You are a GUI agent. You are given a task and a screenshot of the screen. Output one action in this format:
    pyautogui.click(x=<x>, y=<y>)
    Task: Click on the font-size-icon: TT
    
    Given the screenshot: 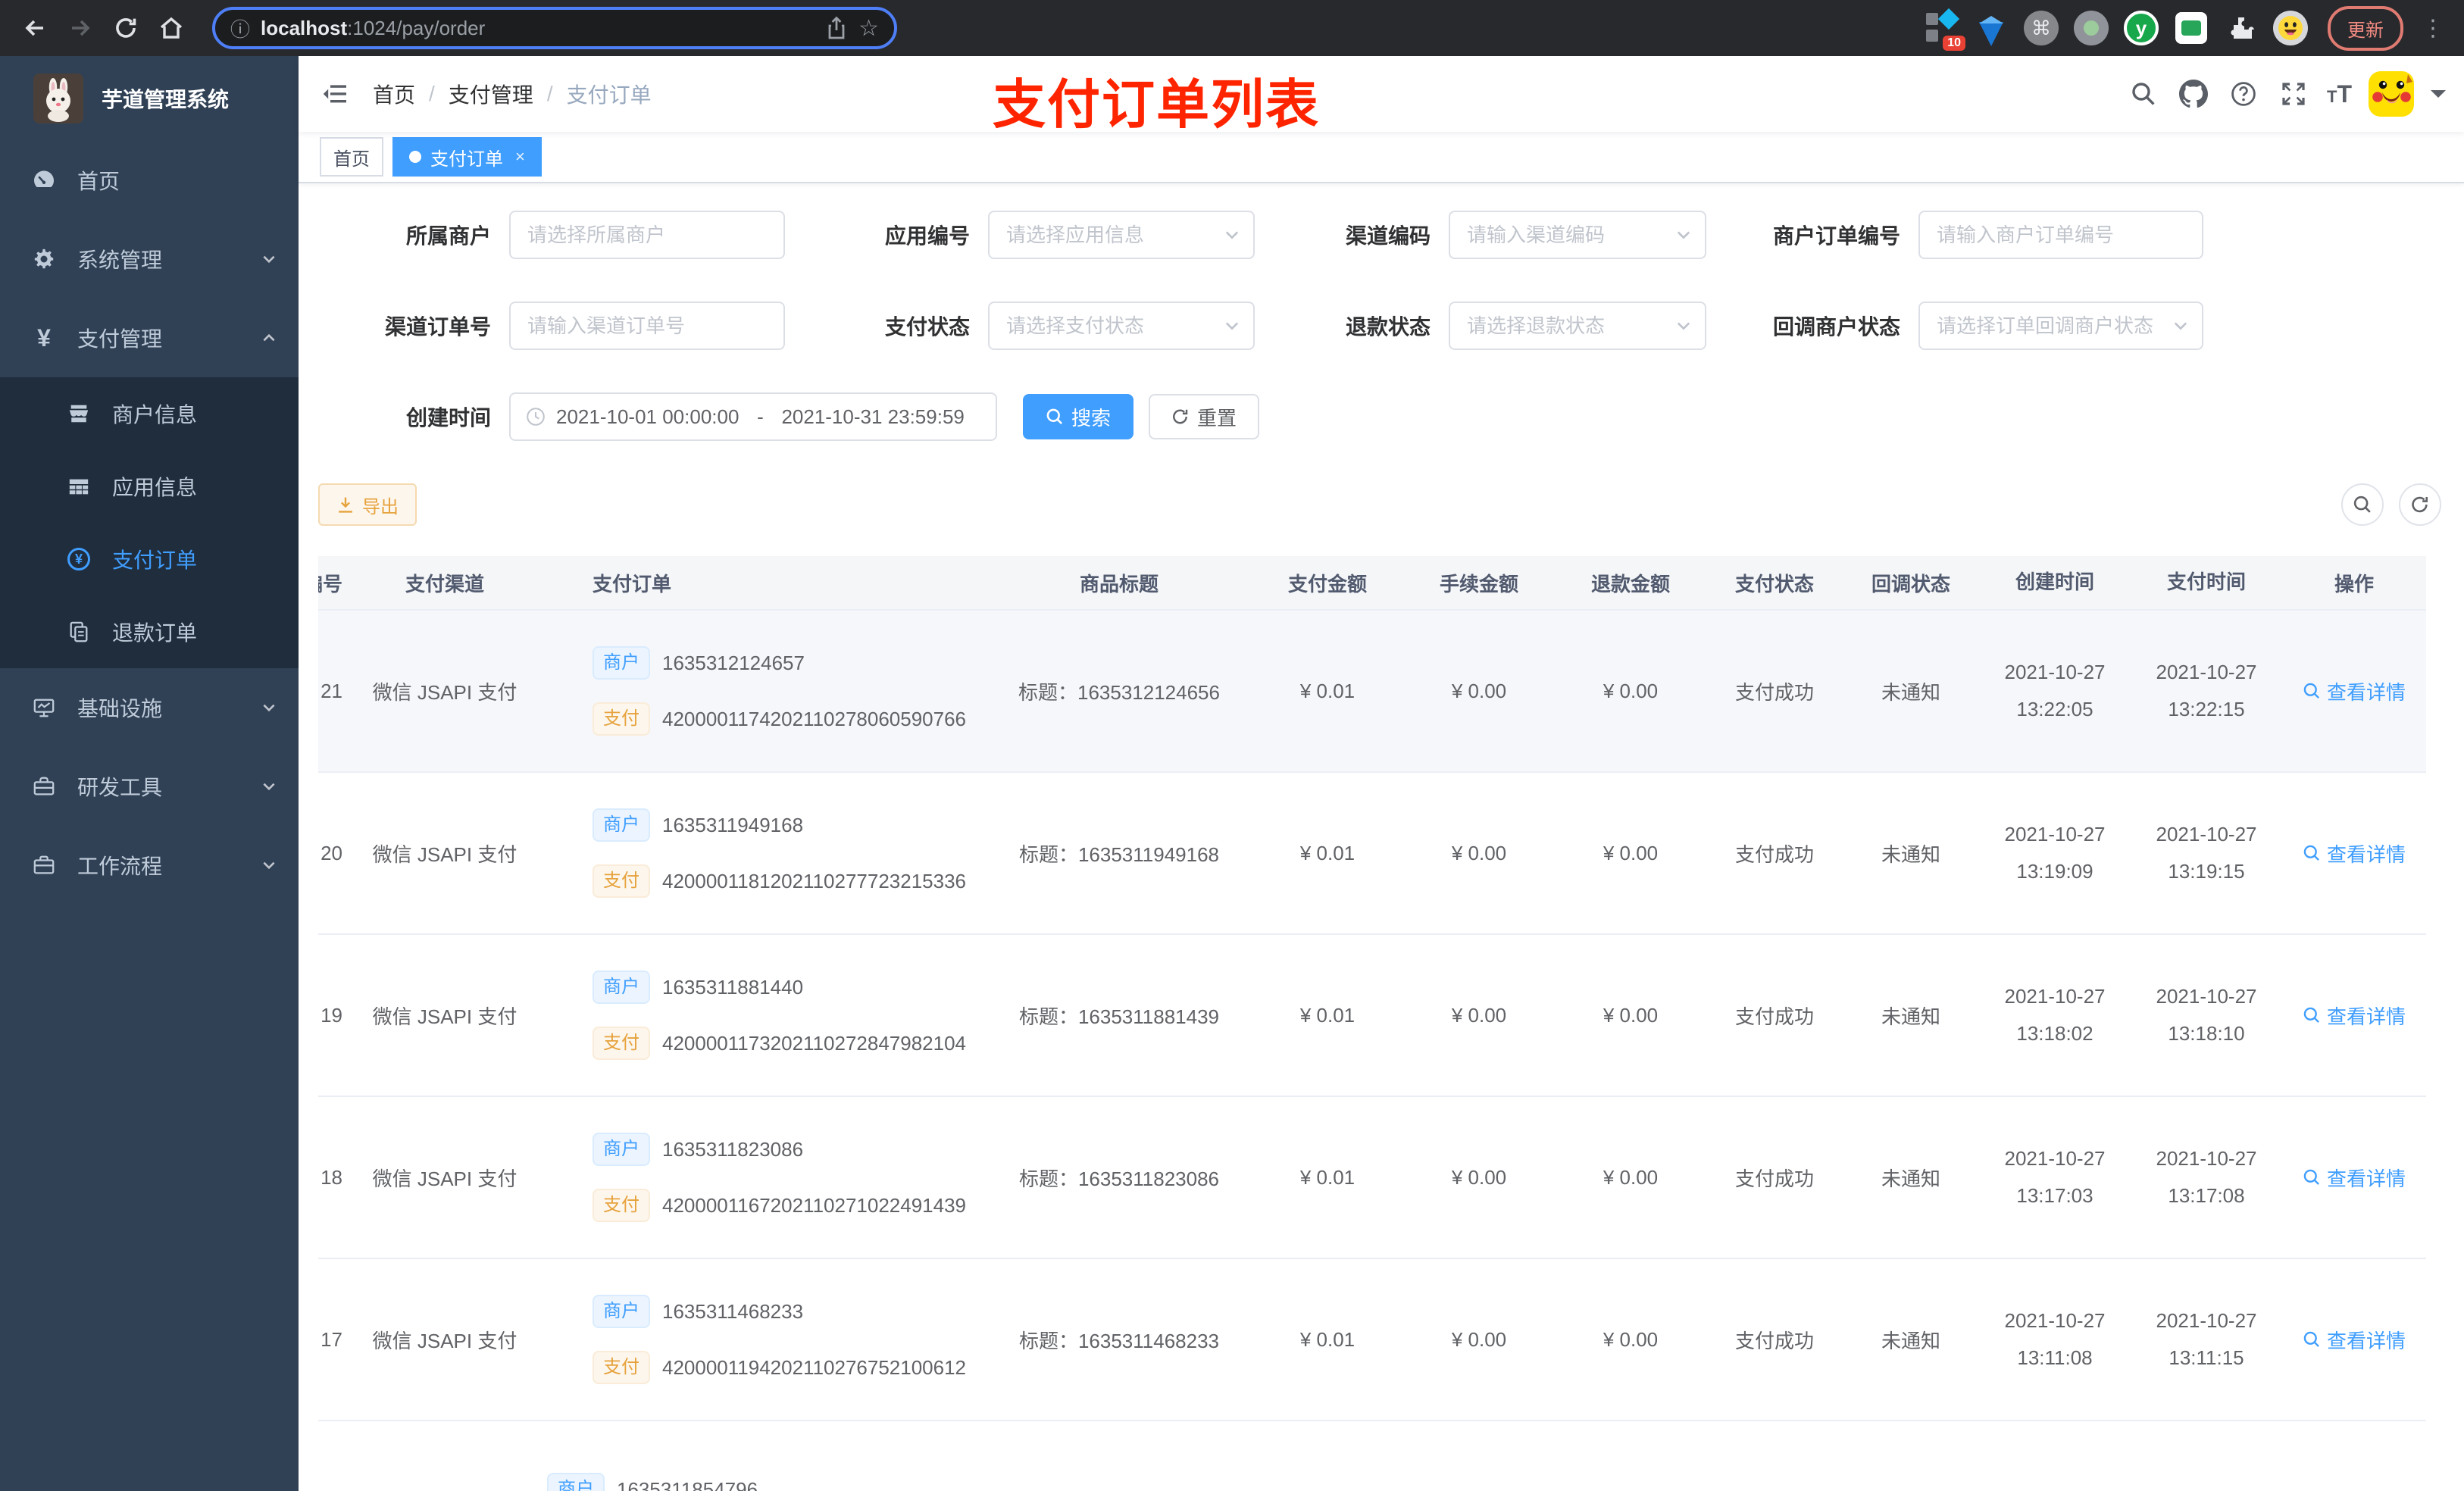 What is the action you would take?
    pyautogui.click(x=2339, y=94)
    